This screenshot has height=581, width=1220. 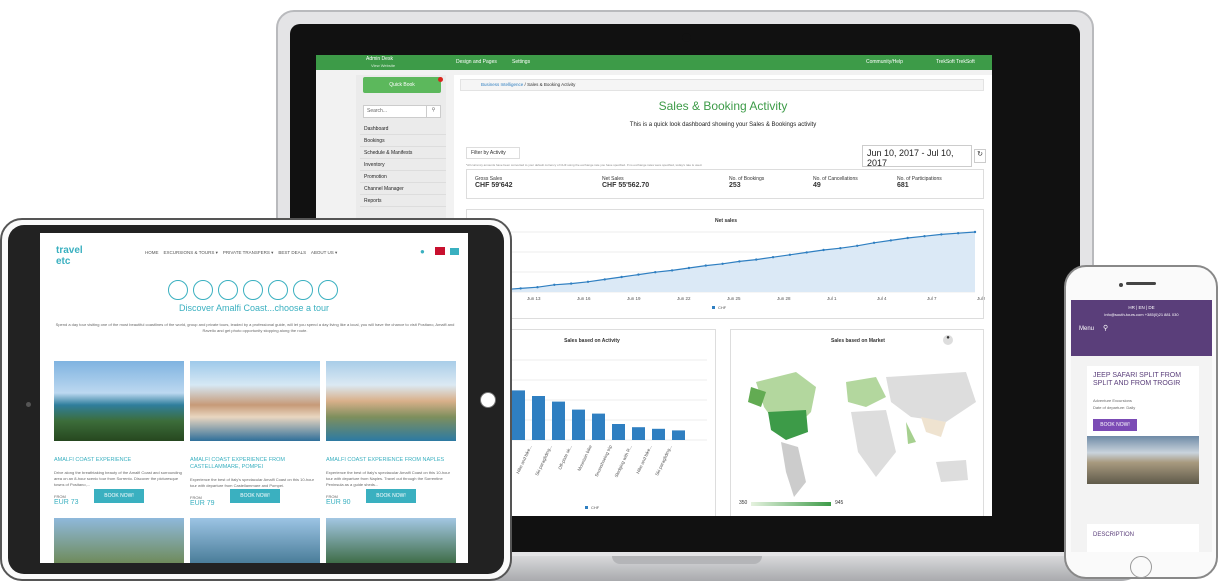 What do you see at coordinates (403, 141) in the screenshot?
I see `sidebar-item-bookings: Bookings` at bounding box center [403, 141].